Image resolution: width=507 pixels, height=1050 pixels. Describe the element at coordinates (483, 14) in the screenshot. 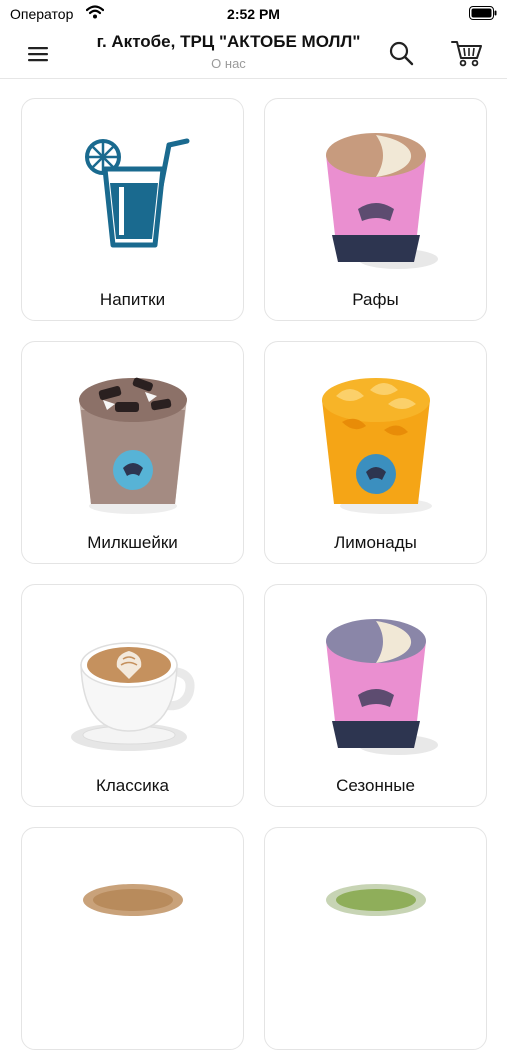

I see `battery-icon` at that location.